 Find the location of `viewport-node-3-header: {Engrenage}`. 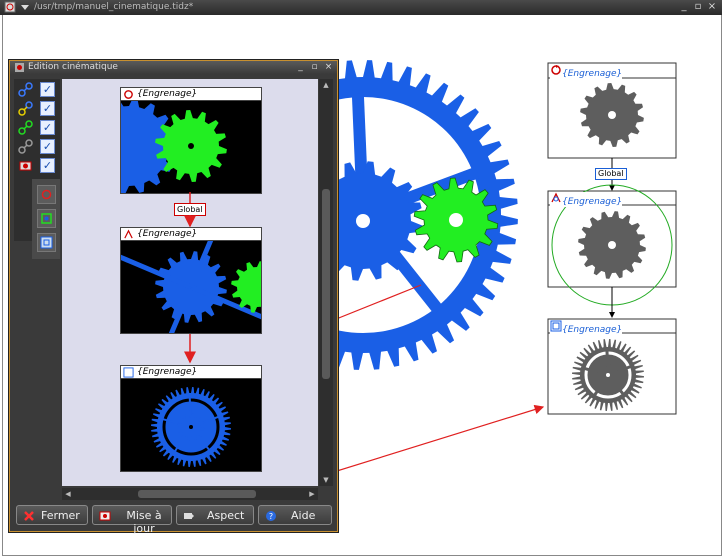

viewport-node-3-header: {Engrenage} is located at coordinates (191, 372).